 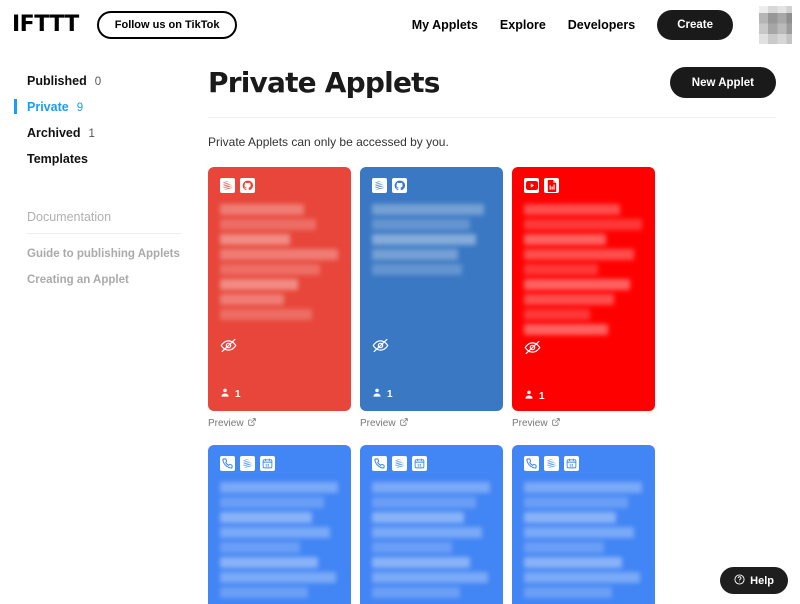 I want to click on youtube-icon, so click(x=531, y=185).